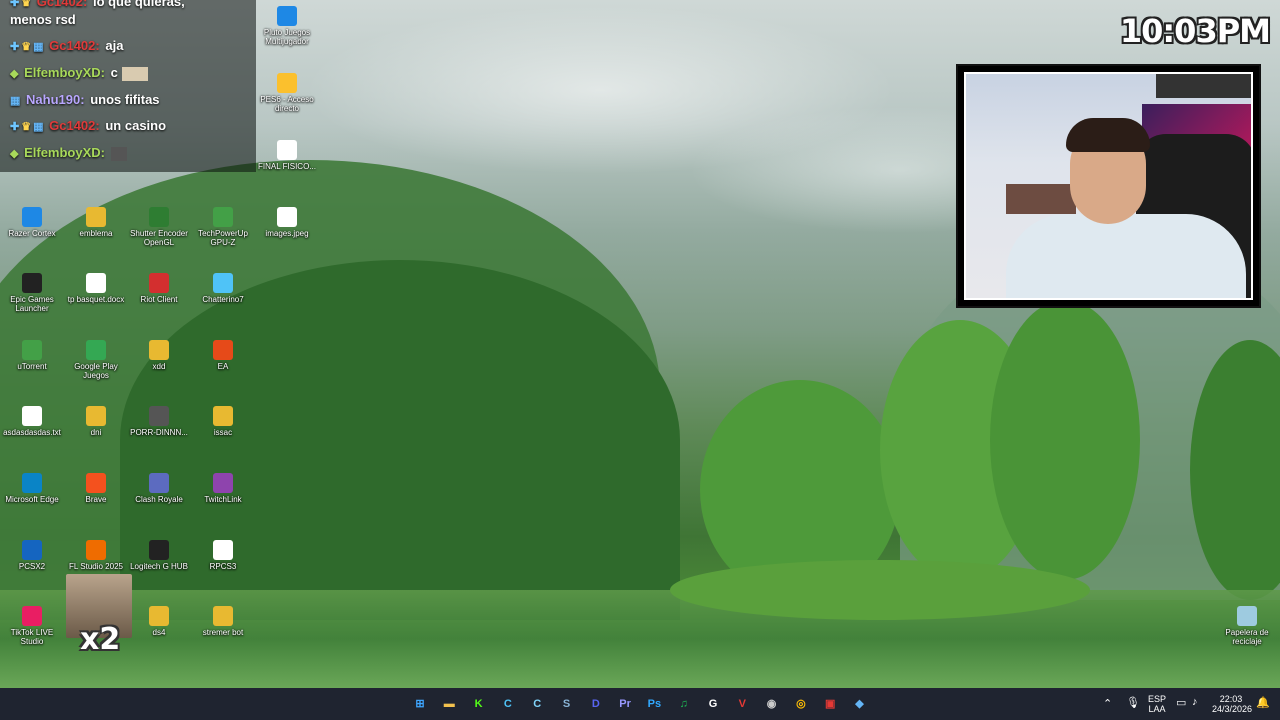 Image resolution: width=1280 pixels, height=720 pixels. I want to click on microphone-icon: 🎙, so click(1133, 702).